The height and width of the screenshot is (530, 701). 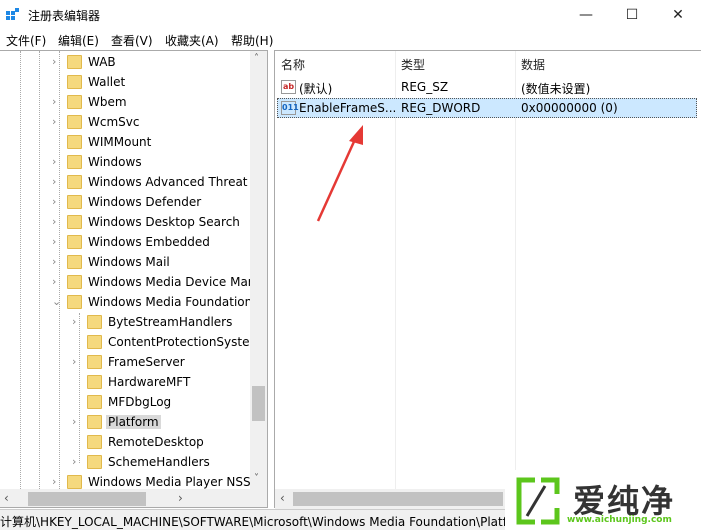 I want to click on window-title: 注册表编辑器, so click(x=64, y=16).